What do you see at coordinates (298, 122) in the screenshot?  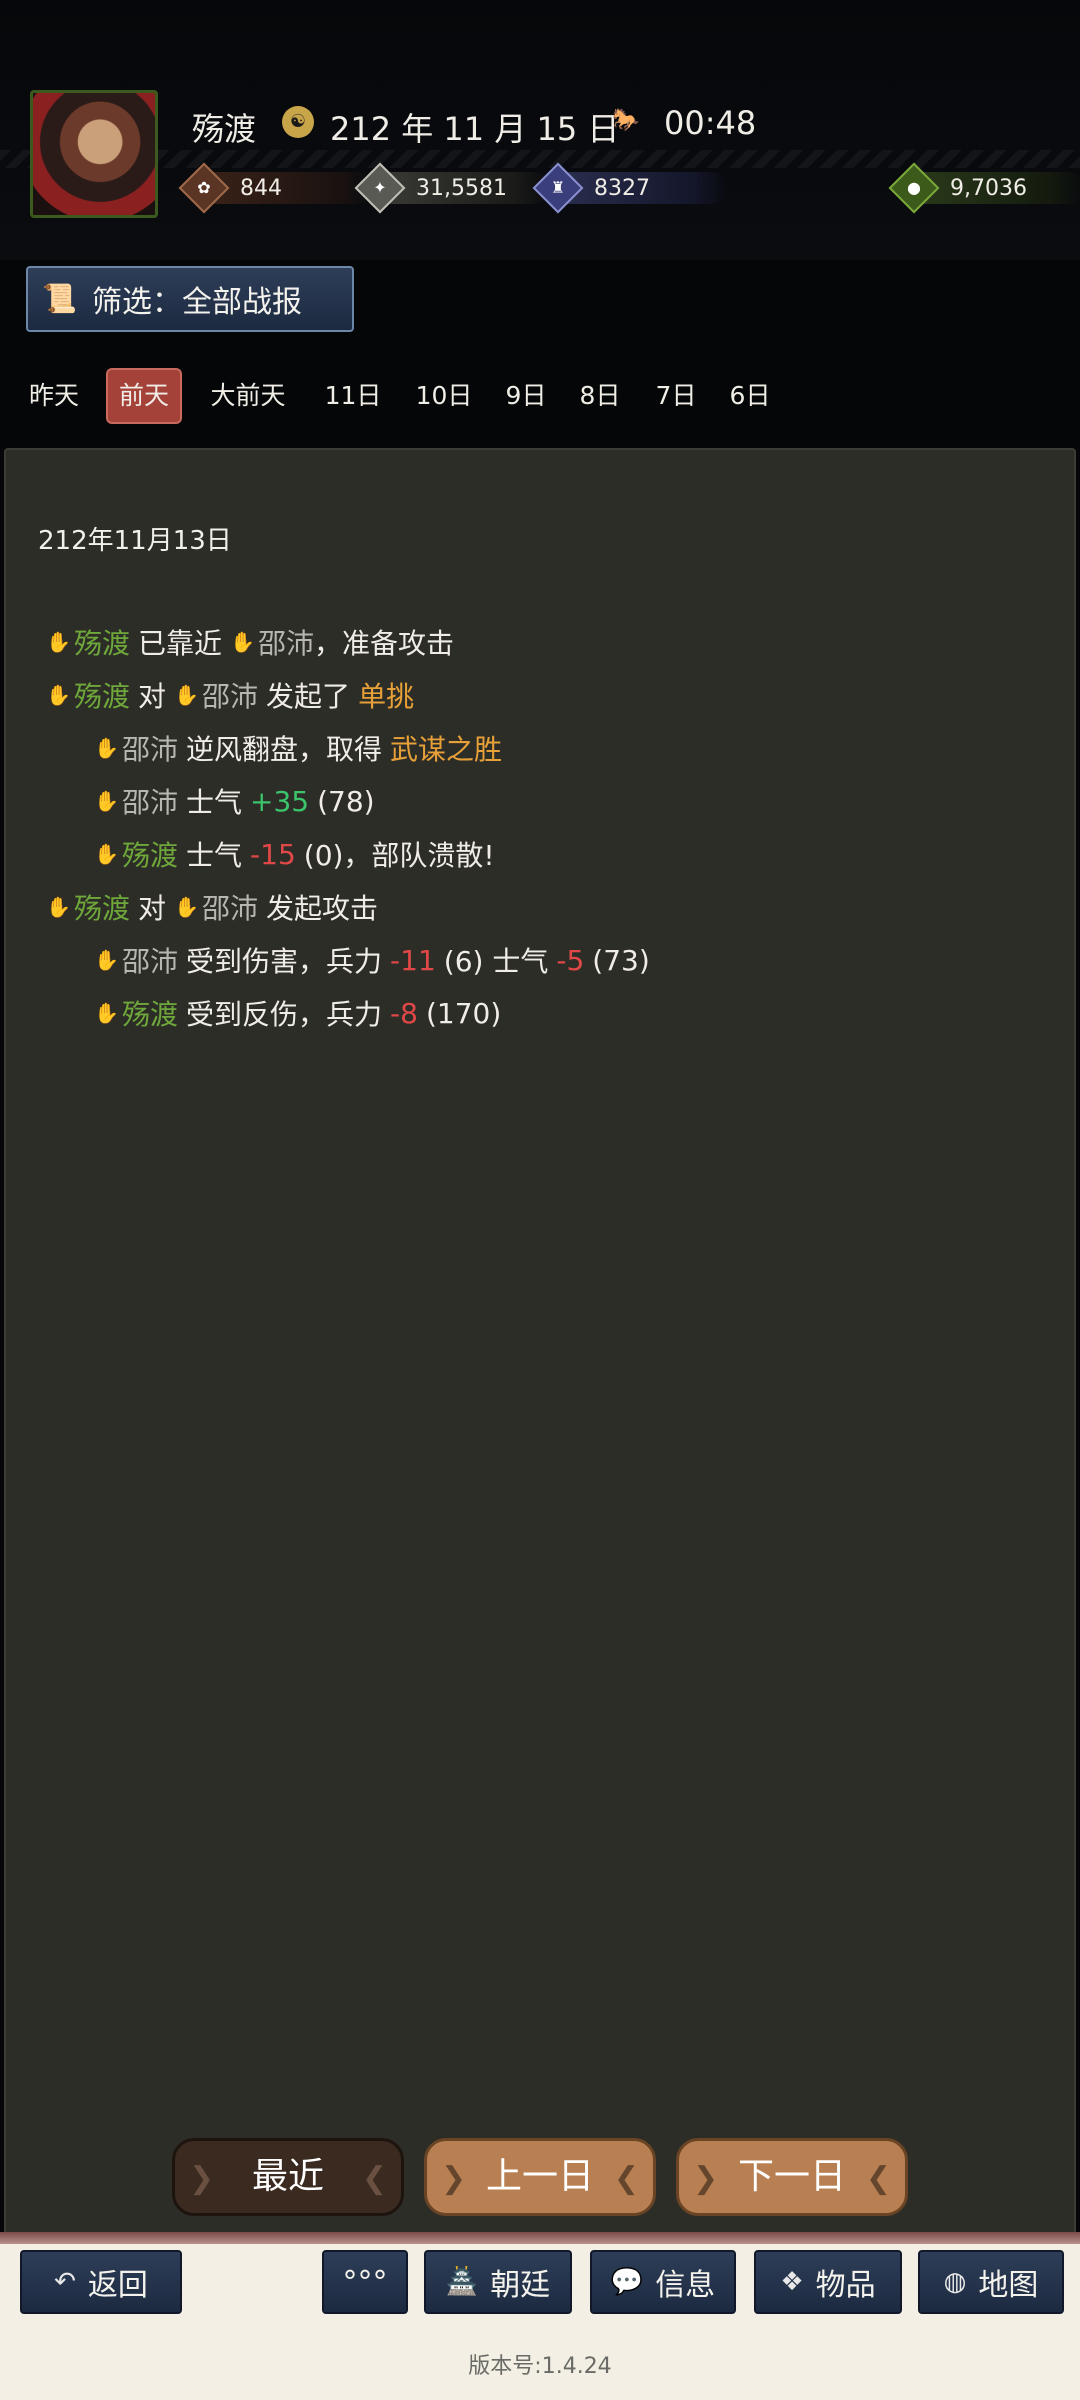 I see `calendar-emblem-icon: ☯` at bounding box center [298, 122].